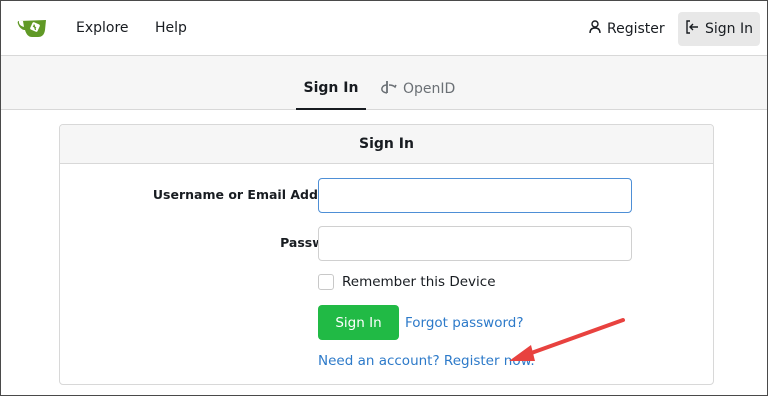 The image size is (768, 396). Describe the element at coordinates (102, 28) in the screenshot. I see `nav-explore-link: Explore` at that location.